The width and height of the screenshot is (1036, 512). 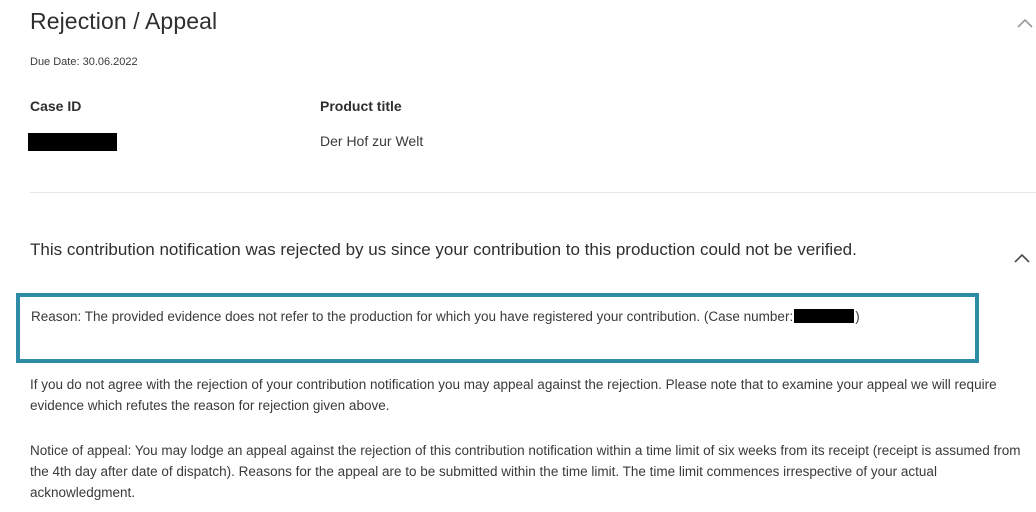 I want to click on case-id-header: Case ID, so click(x=56, y=106).